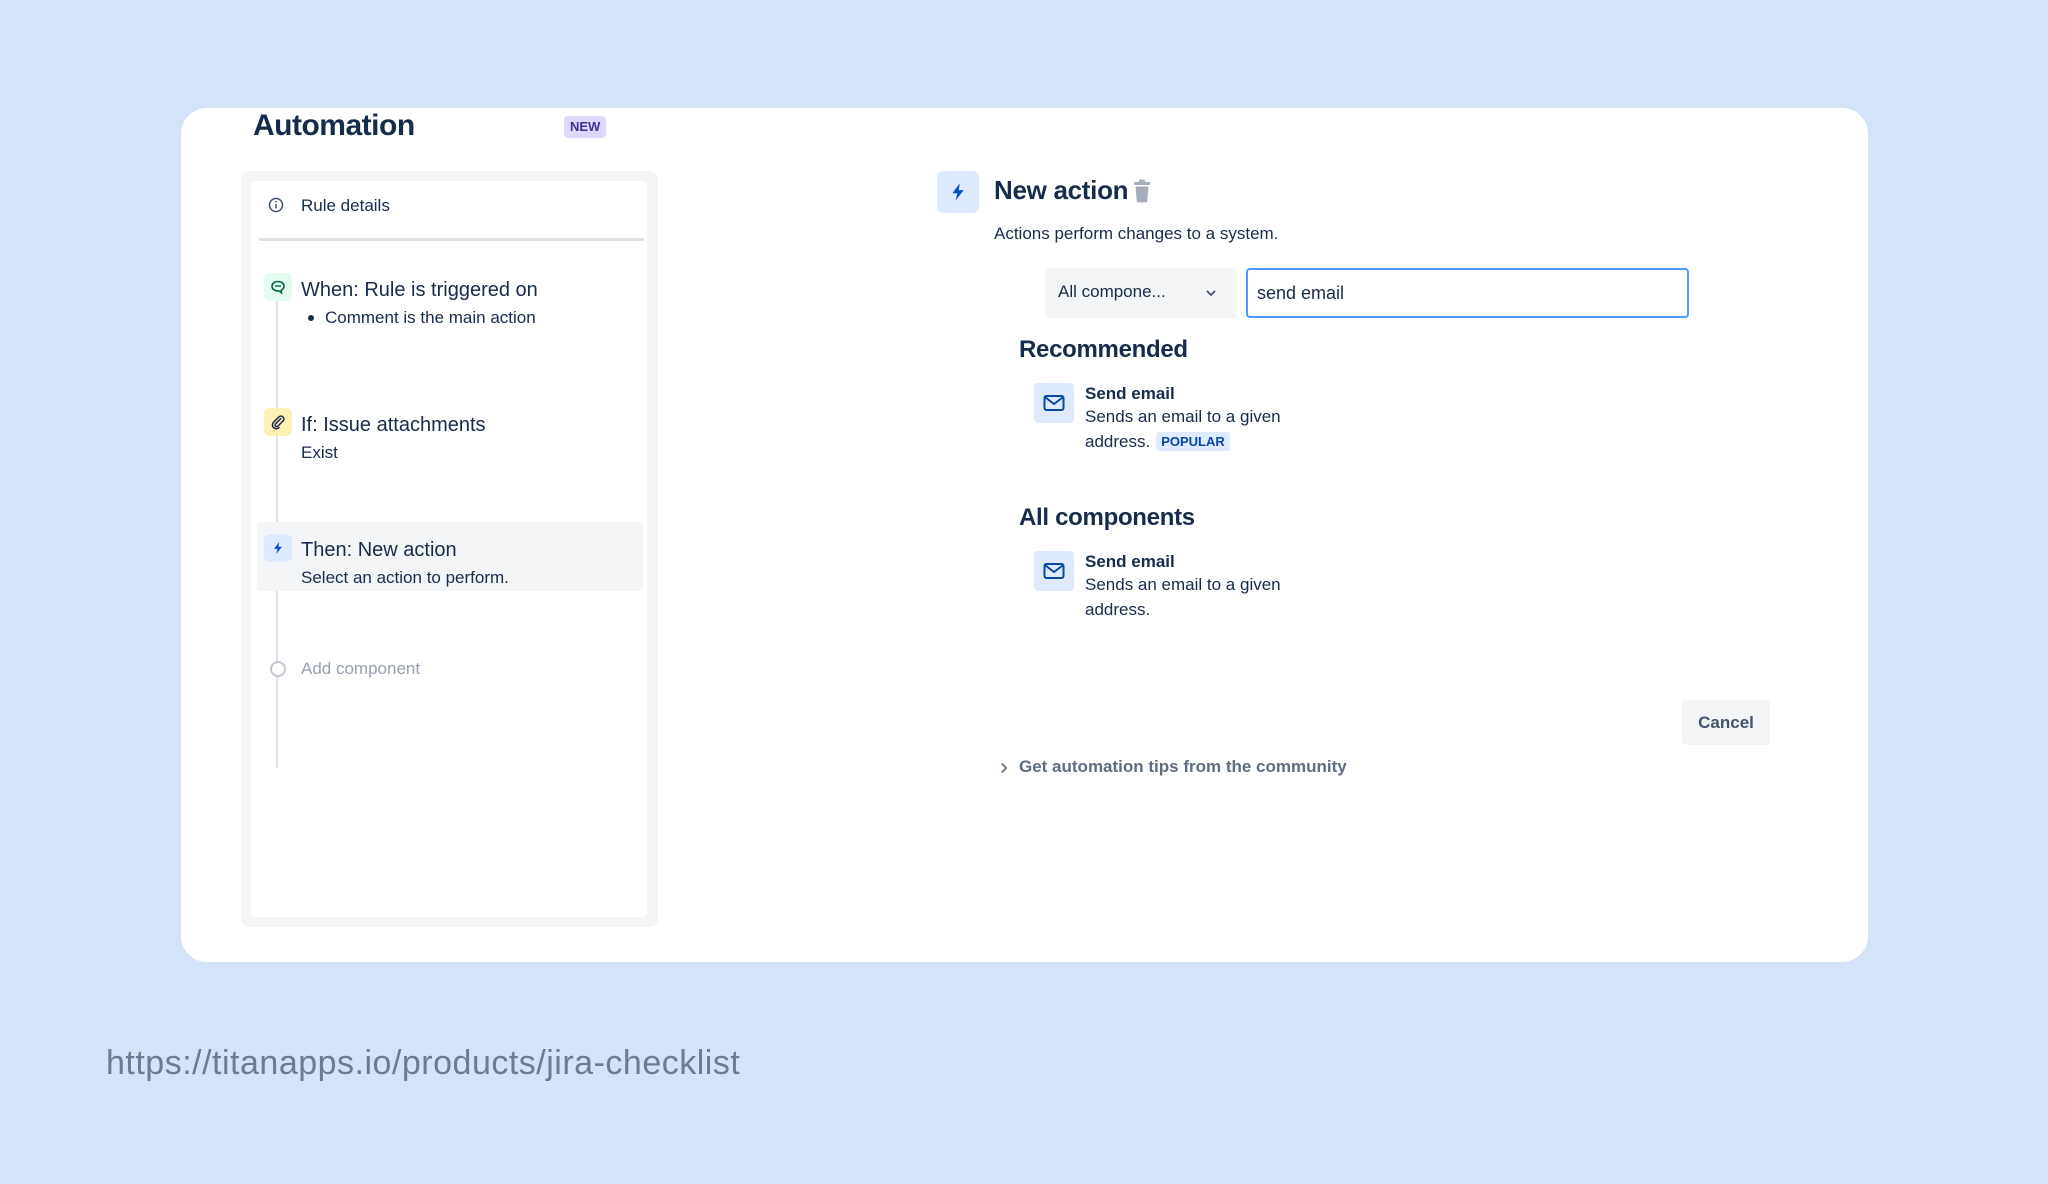 The width and height of the screenshot is (2048, 1184). What do you see at coordinates (1004, 768) in the screenshot?
I see `chevron-right-icon` at bounding box center [1004, 768].